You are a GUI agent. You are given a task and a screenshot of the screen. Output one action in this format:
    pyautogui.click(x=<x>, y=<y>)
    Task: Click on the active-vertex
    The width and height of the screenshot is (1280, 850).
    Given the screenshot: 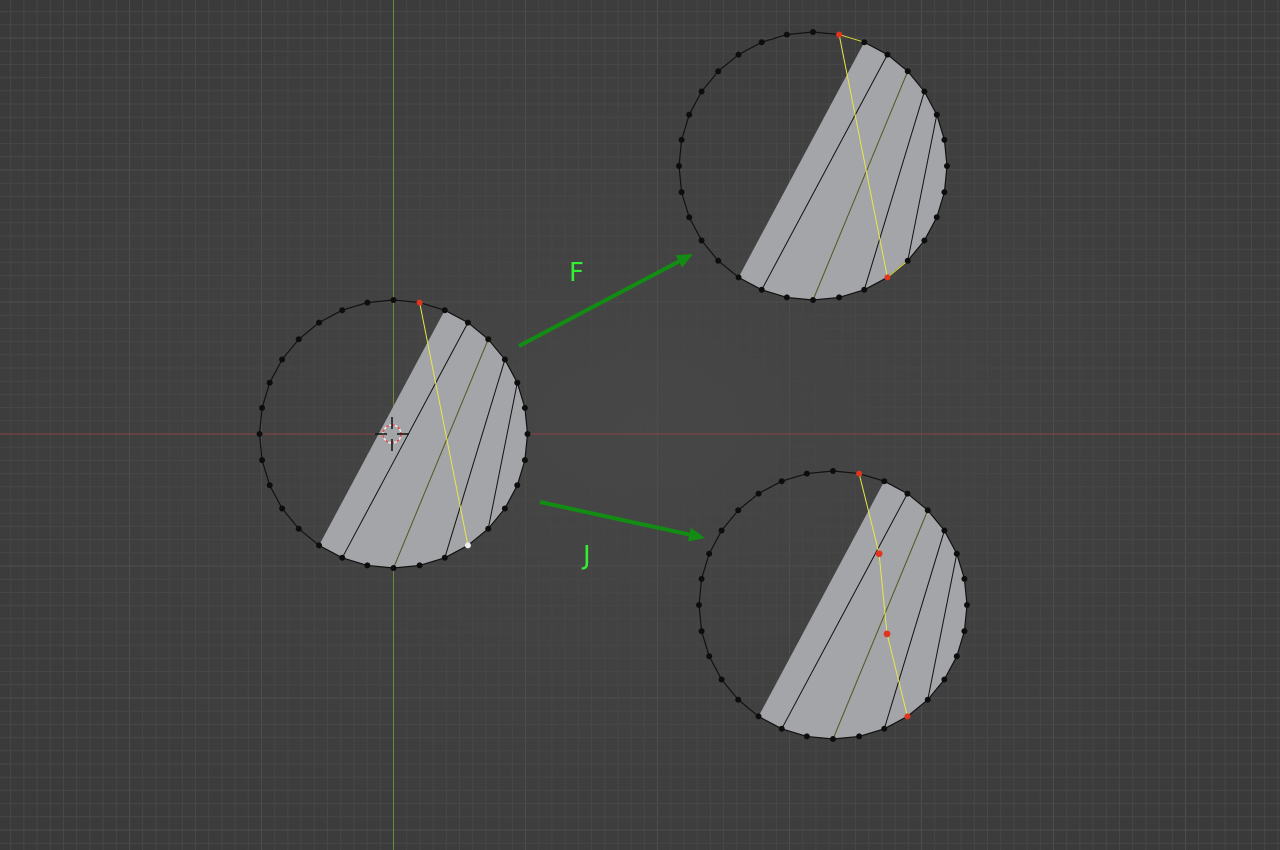 What is the action you would take?
    pyautogui.click(x=467, y=545)
    